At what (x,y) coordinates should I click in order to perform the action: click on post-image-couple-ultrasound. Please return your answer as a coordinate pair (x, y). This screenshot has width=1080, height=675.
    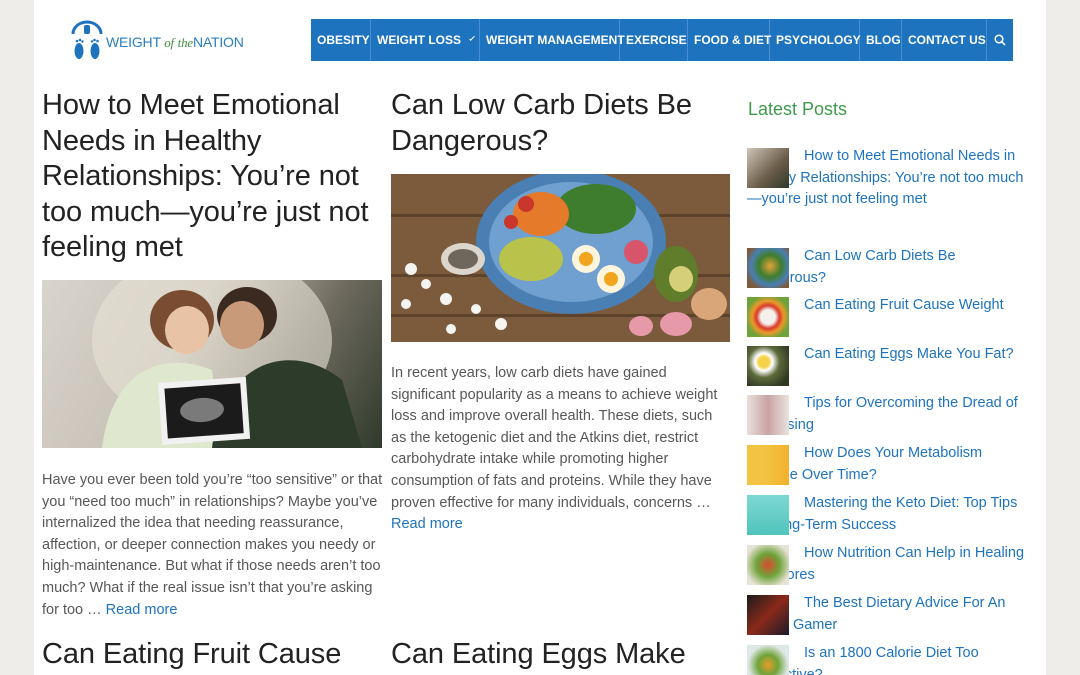
    Looking at the image, I should click on (212, 364).